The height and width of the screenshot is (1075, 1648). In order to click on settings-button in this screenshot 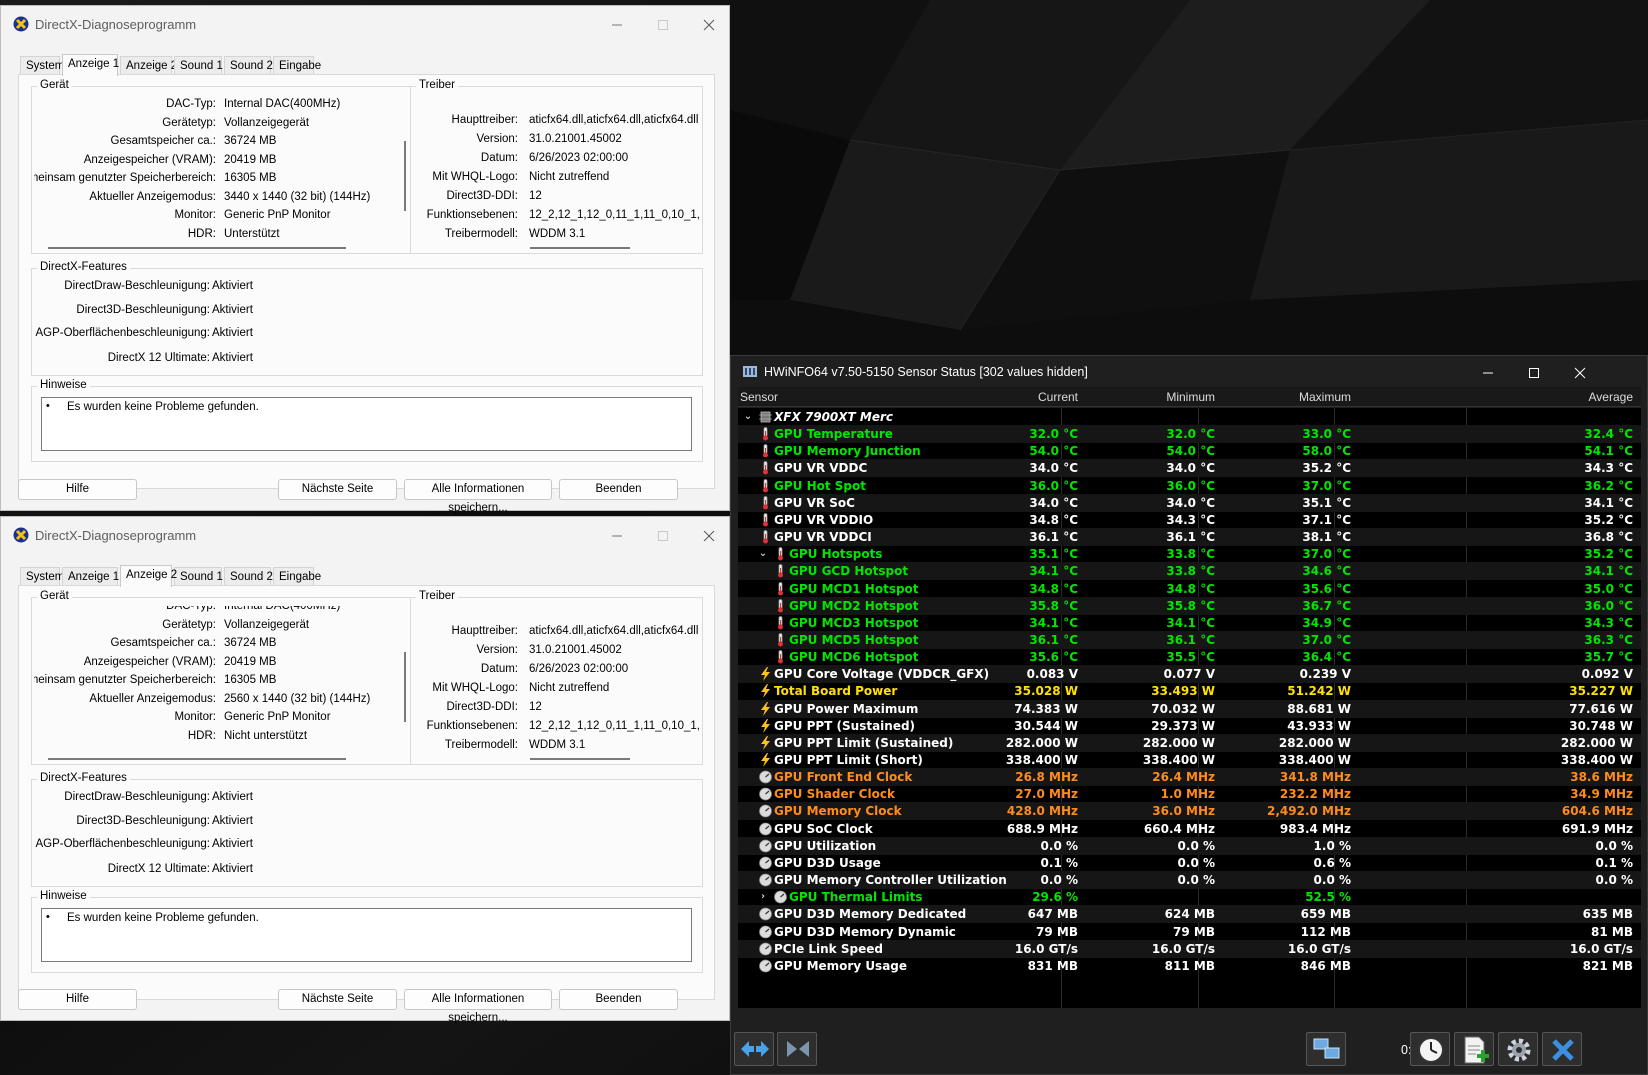, I will do `click(1518, 1049)`.